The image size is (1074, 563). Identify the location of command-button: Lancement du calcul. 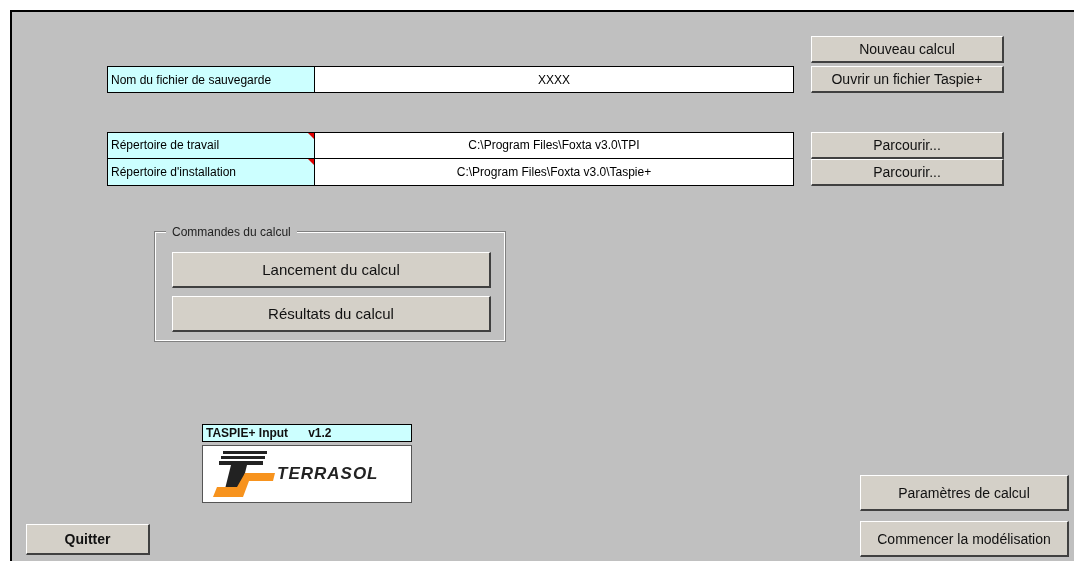
(331, 270).